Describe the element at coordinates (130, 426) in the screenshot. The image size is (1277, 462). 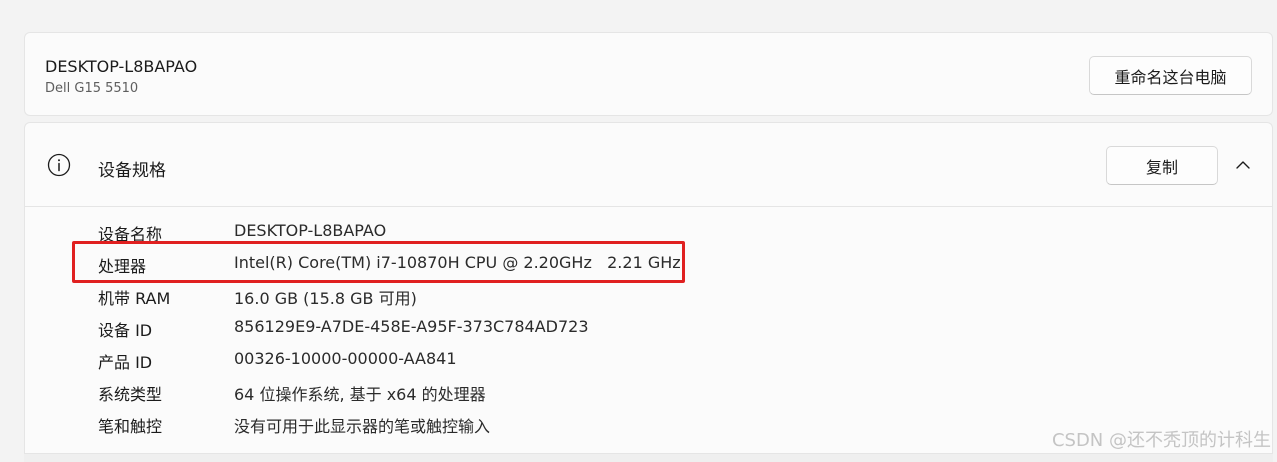
I see `spec-label: 笔和触控` at that location.